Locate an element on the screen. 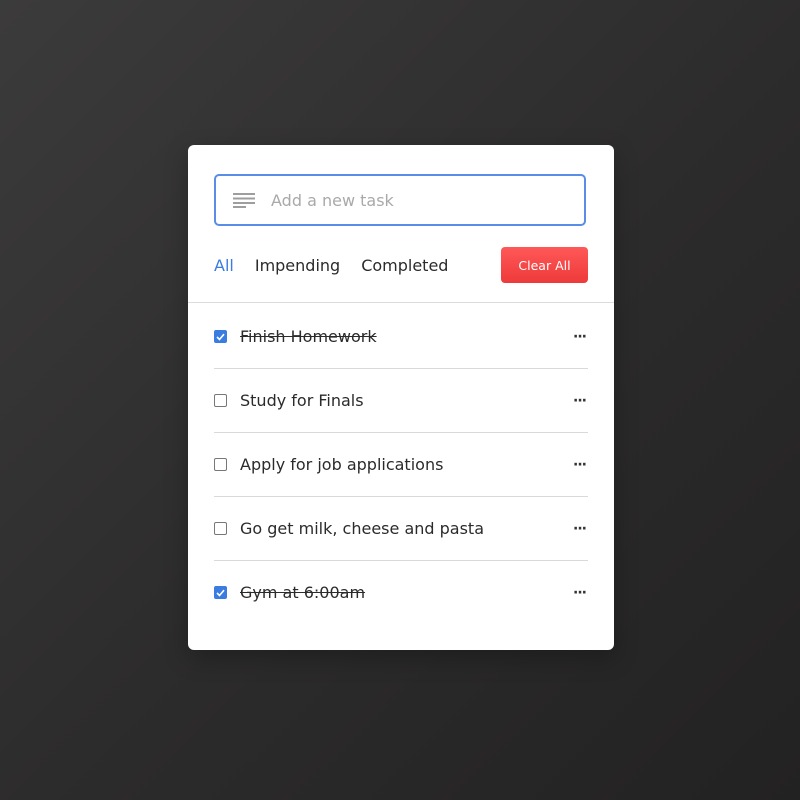  task-item: Go get milk, cheese and pasta ··· is located at coordinates (401, 529).